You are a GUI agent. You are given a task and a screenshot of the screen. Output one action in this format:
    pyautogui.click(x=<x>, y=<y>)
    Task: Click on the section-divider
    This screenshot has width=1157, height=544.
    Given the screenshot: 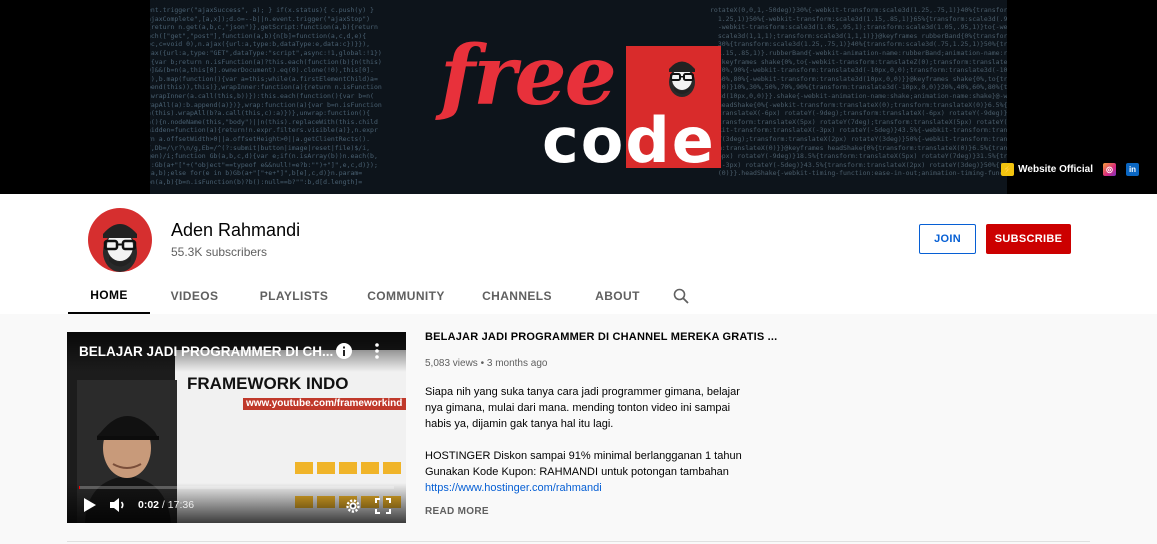 What is the action you would take?
    pyautogui.click(x=578, y=541)
    